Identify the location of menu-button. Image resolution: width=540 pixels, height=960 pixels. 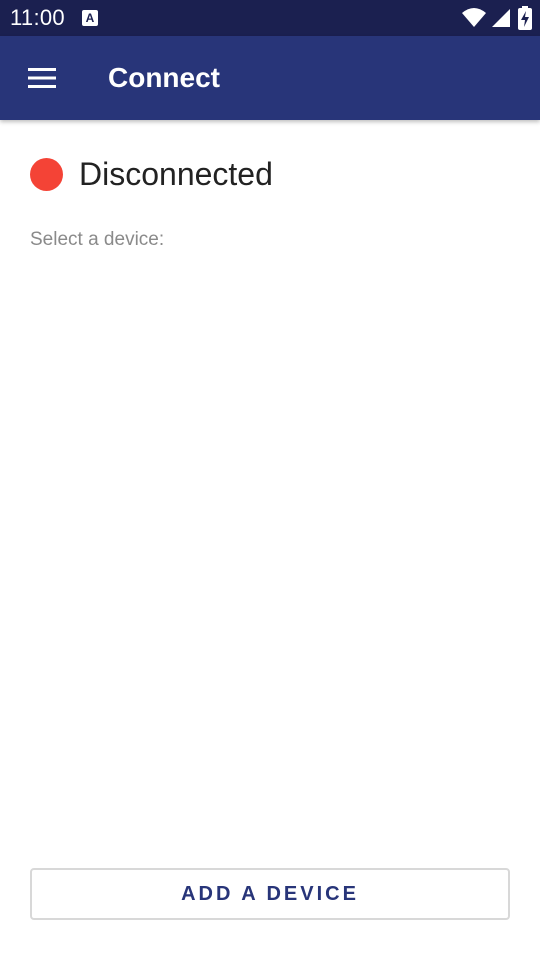
(42, 78).